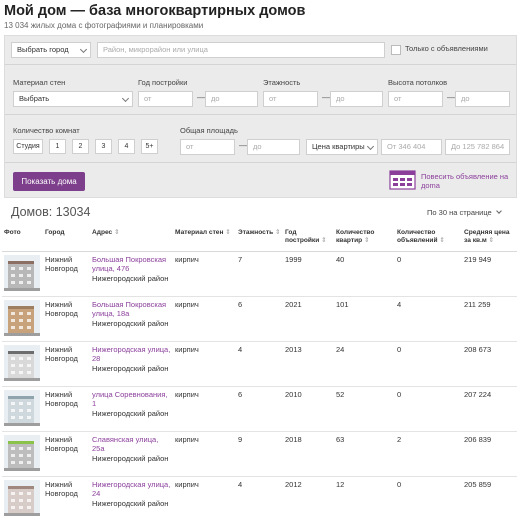 The height and width of the screenshot is (520, 520). I want to click on per-page-select: По 30 на странице, so click(464, 212).